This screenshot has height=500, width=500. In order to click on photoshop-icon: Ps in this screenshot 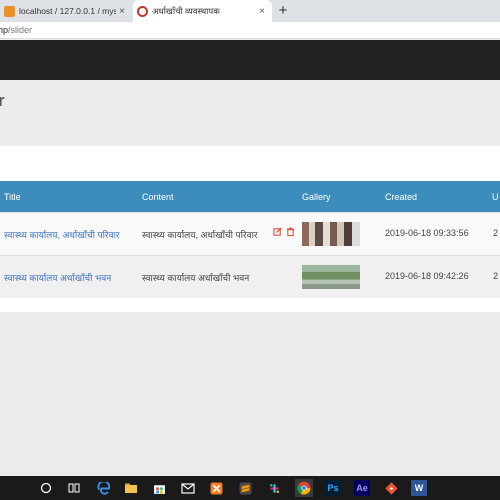, I will do `click(333, 488)`.